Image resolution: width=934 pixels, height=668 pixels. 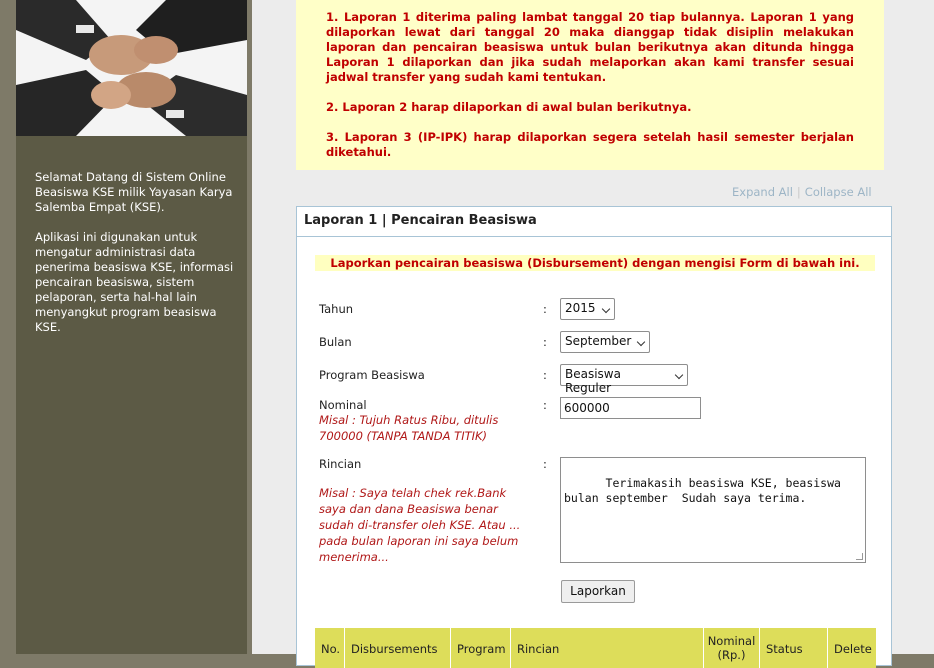 I want to click on expand-collapse-links: Expand All | Collapse All, so click(x=802, y=192).